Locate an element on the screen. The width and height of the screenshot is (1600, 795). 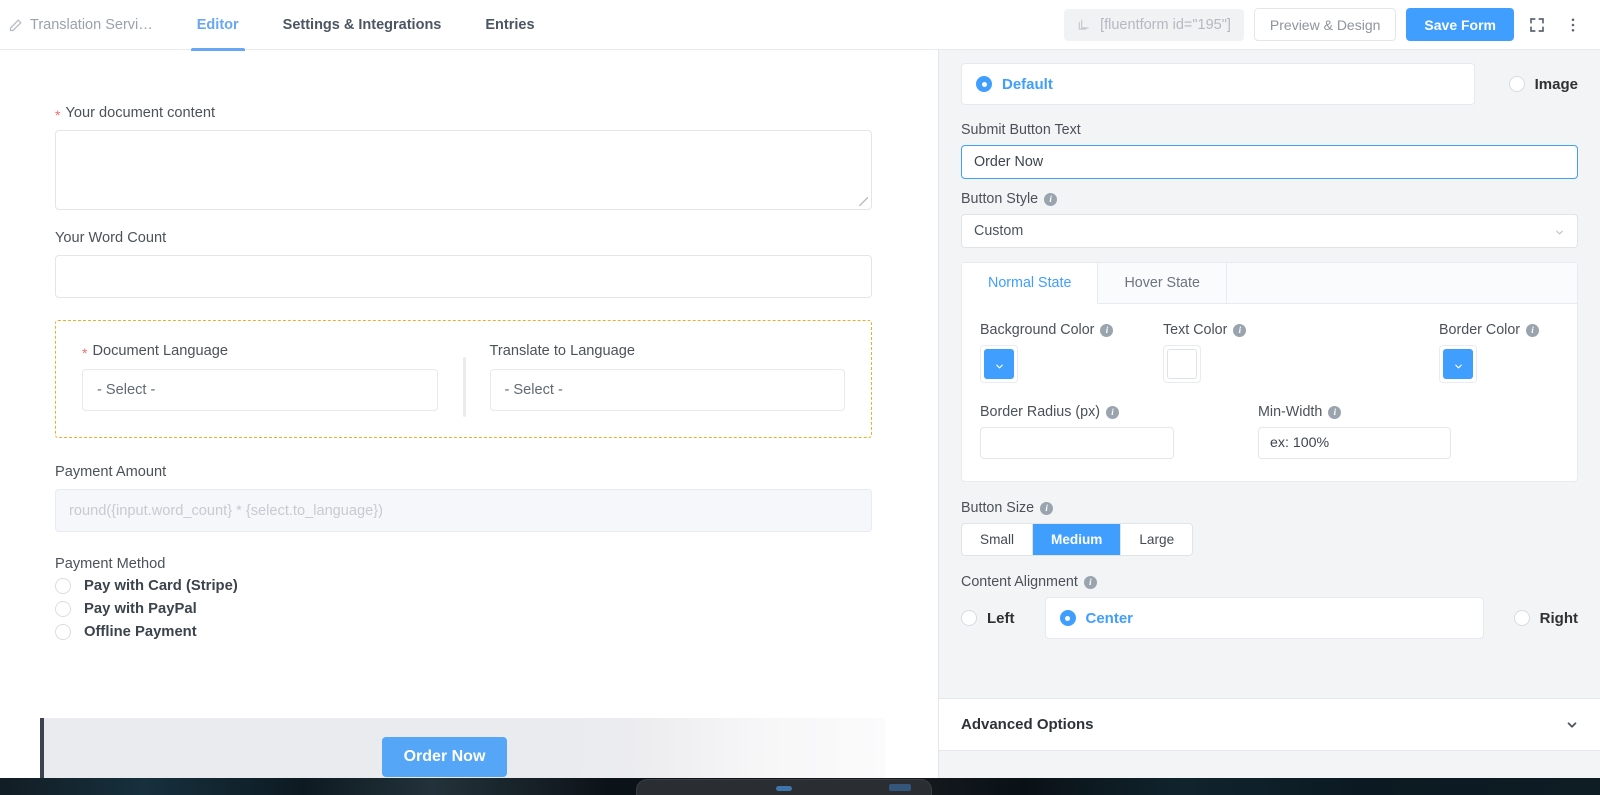
alignment-left: Left is located at coordinates (988, 618).